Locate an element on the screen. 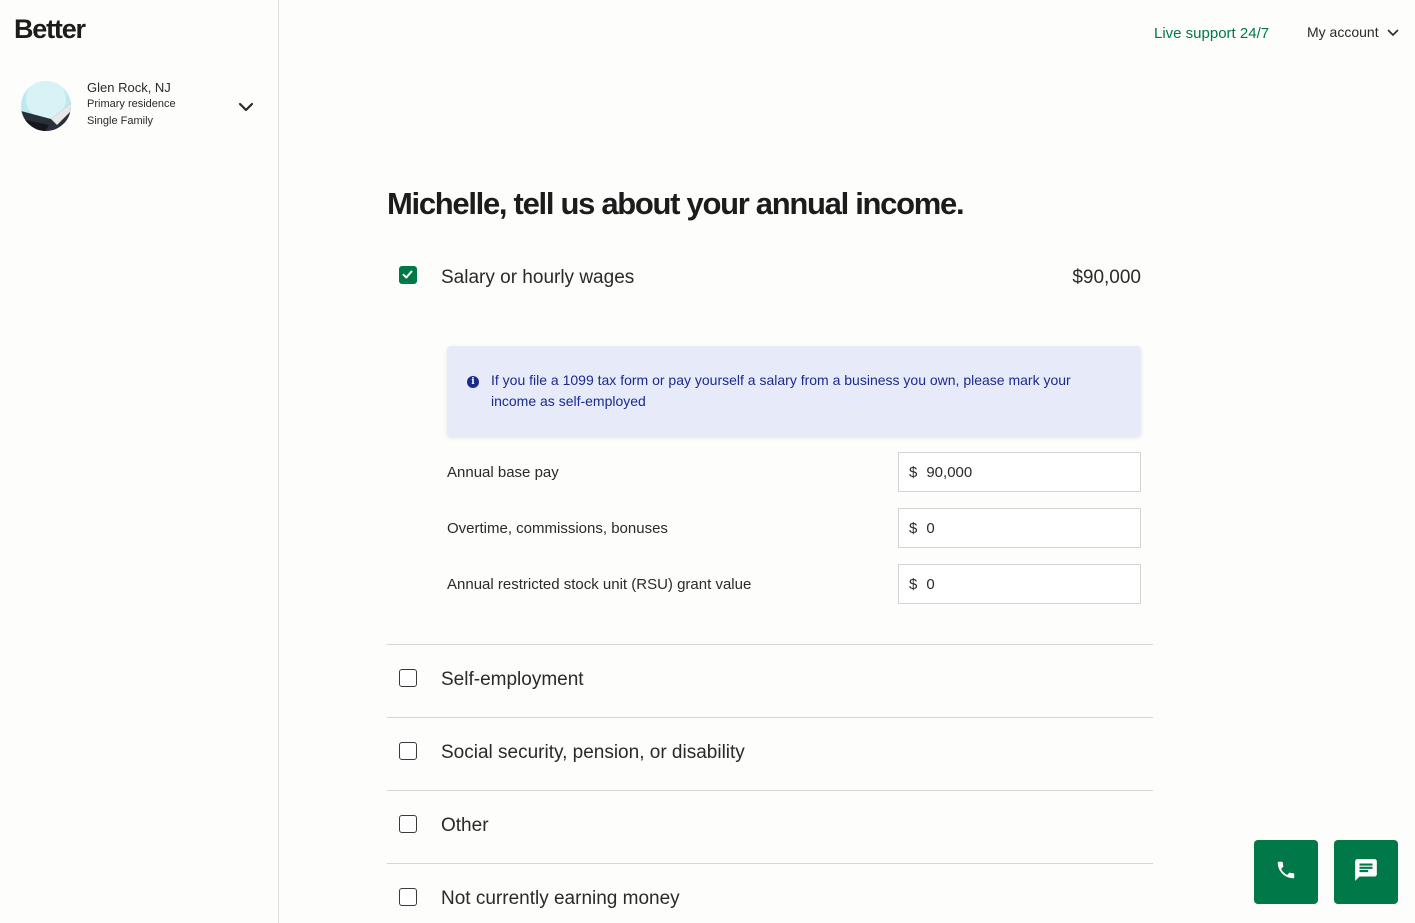 The height and width of the screenshot is (923, 1415). salary-checkbox is located at coordinates (408, 275).